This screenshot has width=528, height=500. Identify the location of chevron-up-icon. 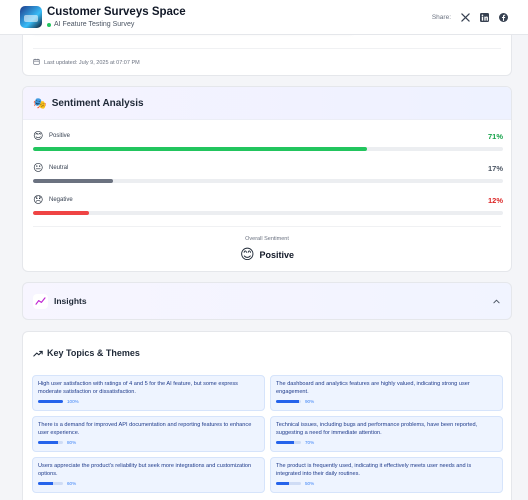
(496, 301).